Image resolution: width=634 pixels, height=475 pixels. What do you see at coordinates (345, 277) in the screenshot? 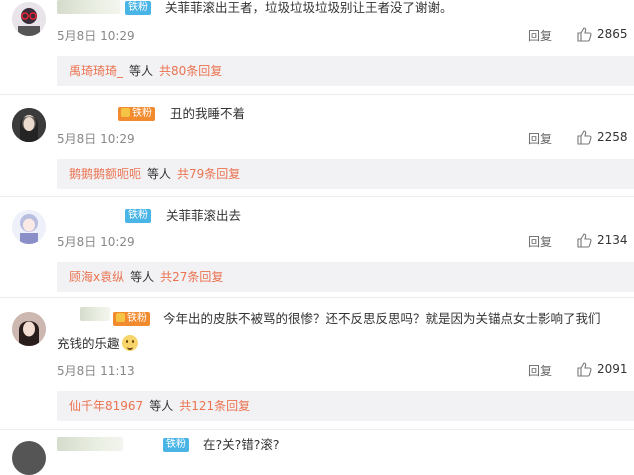
I see `reply-summary: 顾海x袁纵 等人 共27条回复` at bounding box center [345, 277].